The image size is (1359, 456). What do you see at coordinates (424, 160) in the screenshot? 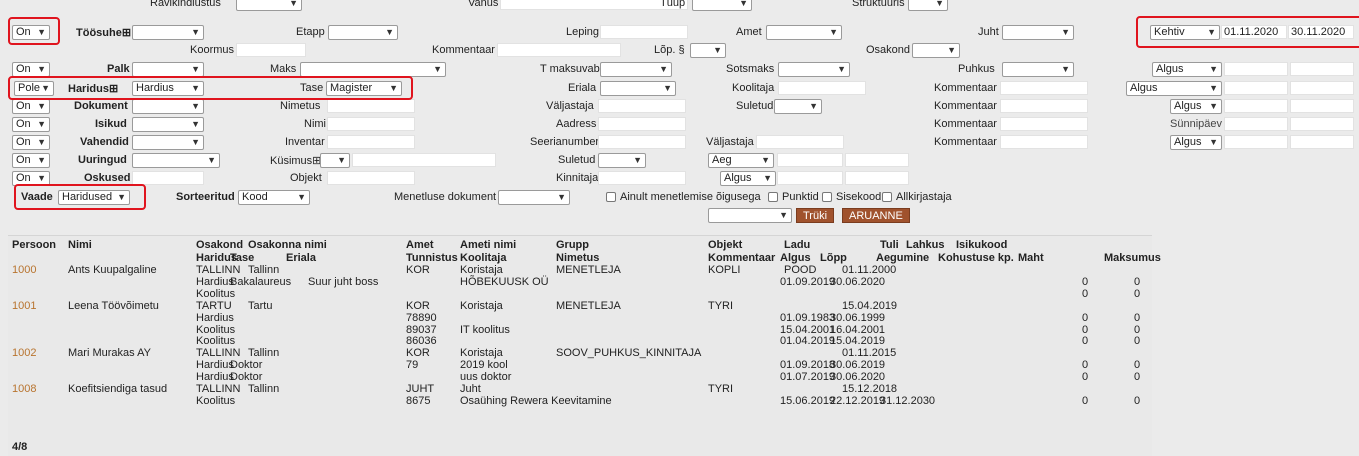
I see `kusimus-input` at bounding box center [424, 160].